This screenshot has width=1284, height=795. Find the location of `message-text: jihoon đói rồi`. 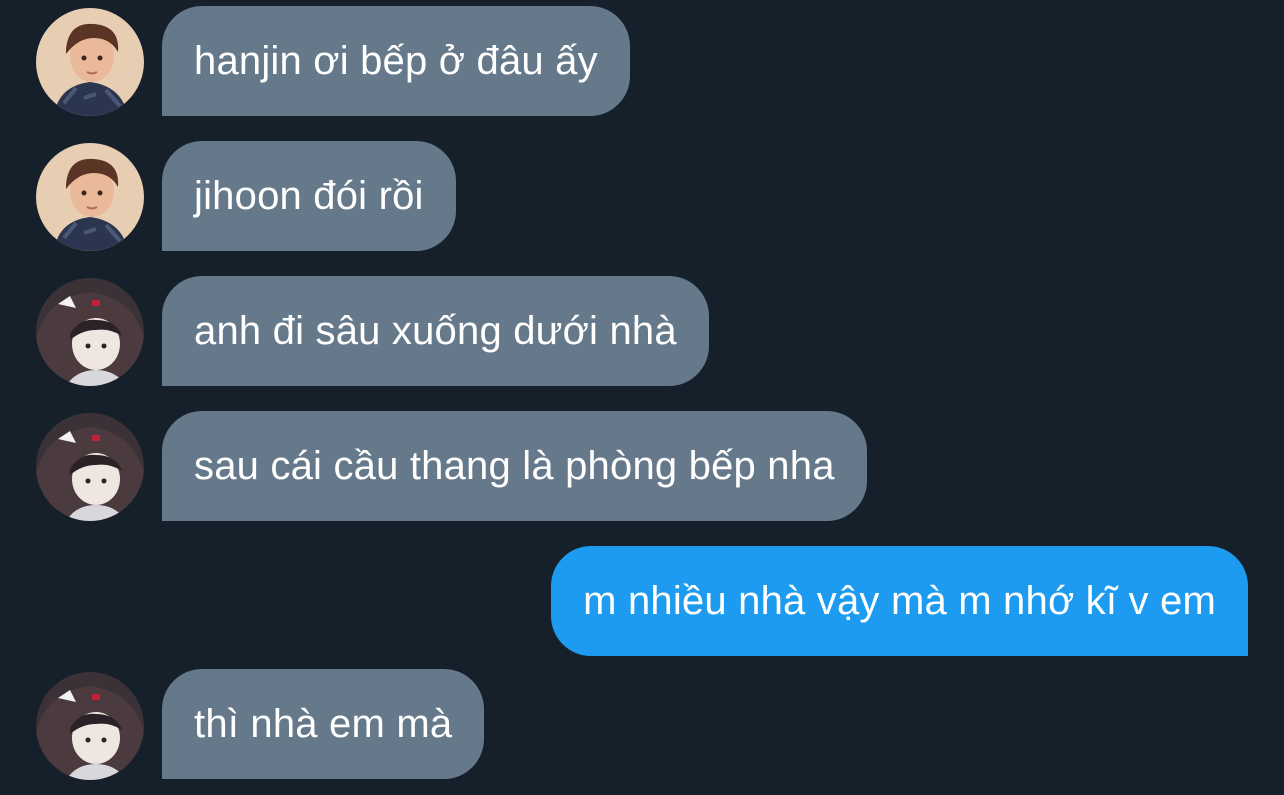

message-text: jihoon đói rồi is located at coordinates (309, 195).